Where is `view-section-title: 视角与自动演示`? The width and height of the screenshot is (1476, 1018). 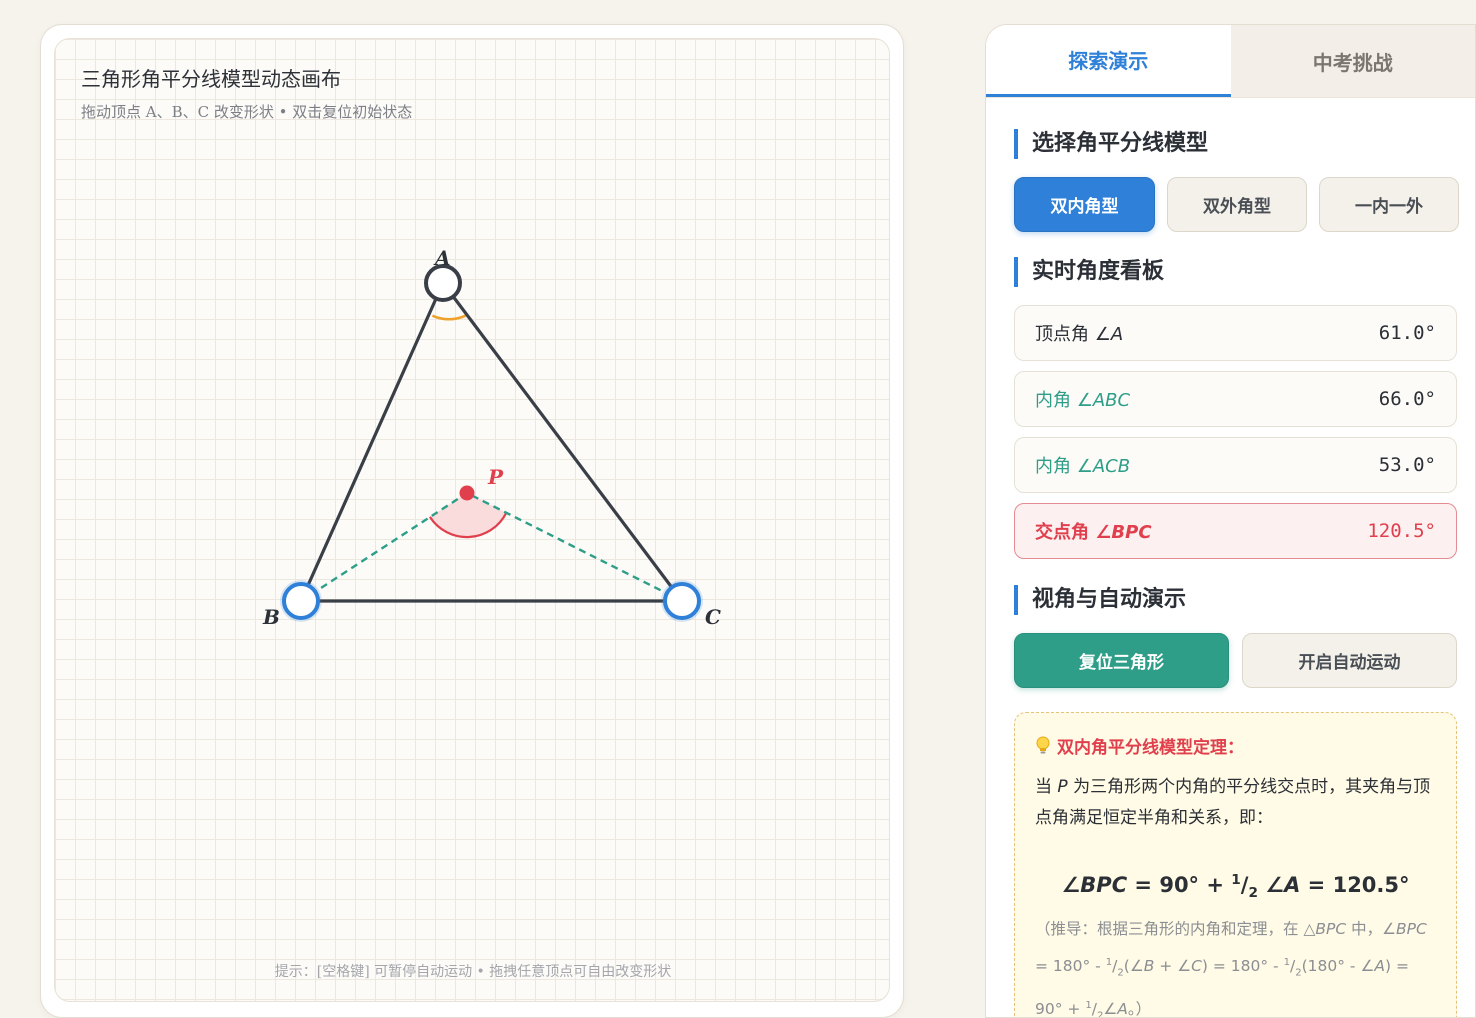 view-section-title: 视角与自动演示 is located at coordinates (1100, 600).